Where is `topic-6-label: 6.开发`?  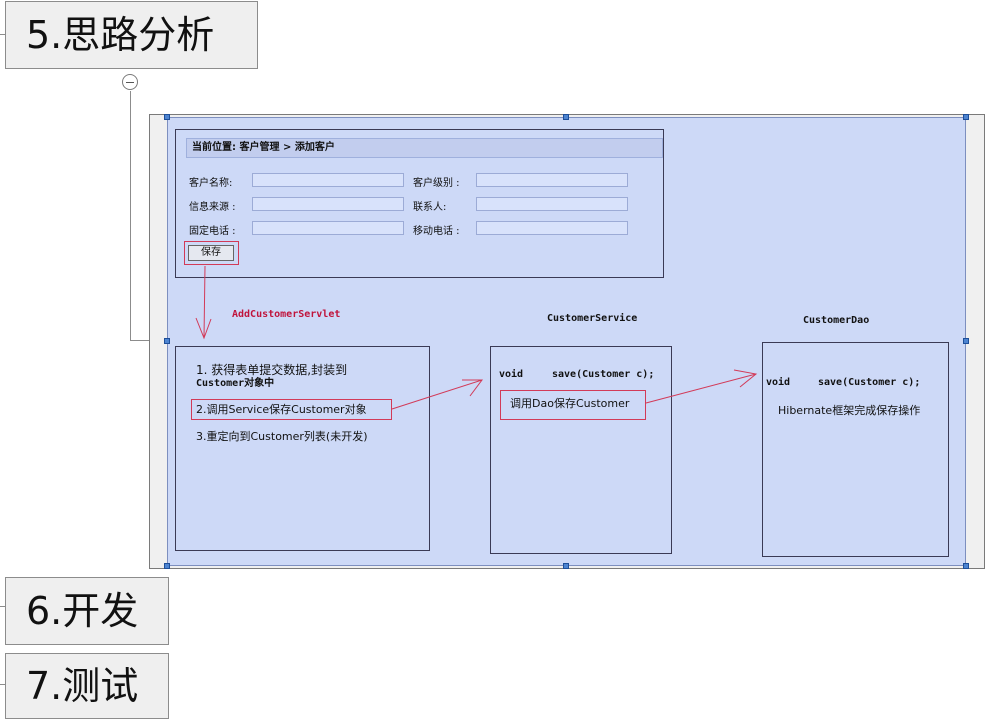 topic-6-label: 6.开发 is located at coordinates (82, 611).